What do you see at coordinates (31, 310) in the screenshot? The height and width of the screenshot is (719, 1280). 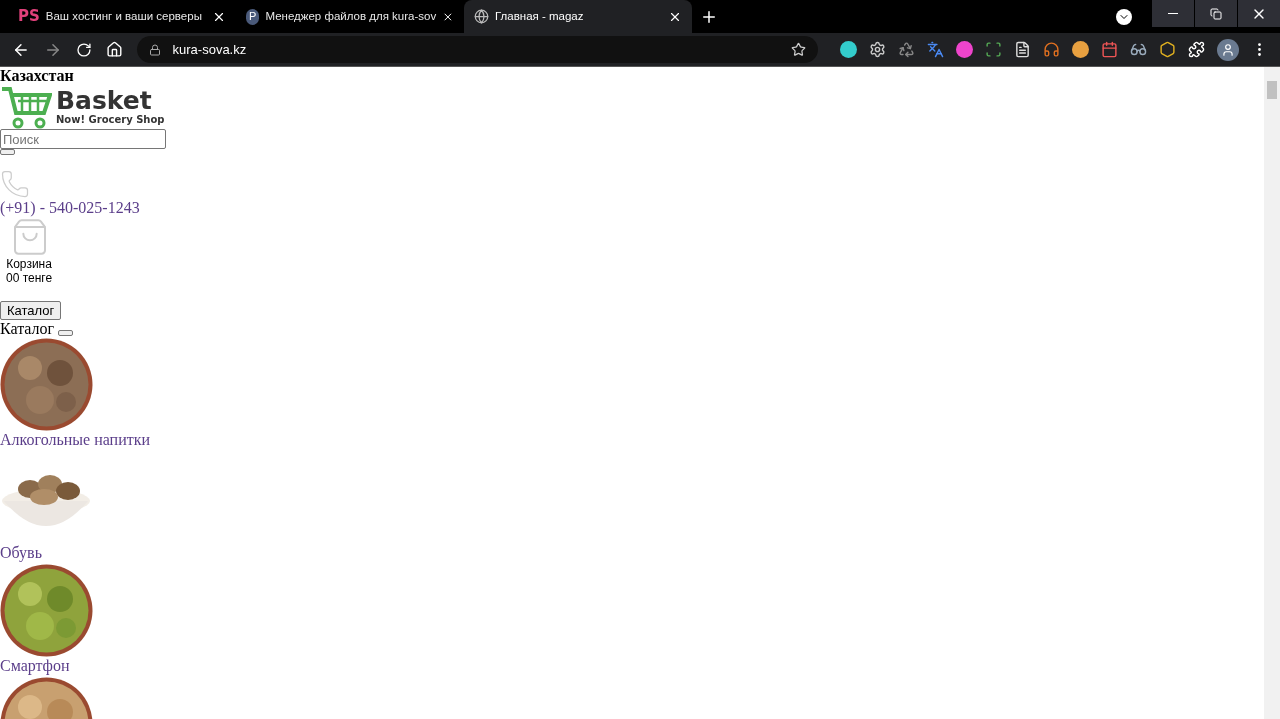 I see `catalog-button: Каталог` at bounding box center [31, 310].